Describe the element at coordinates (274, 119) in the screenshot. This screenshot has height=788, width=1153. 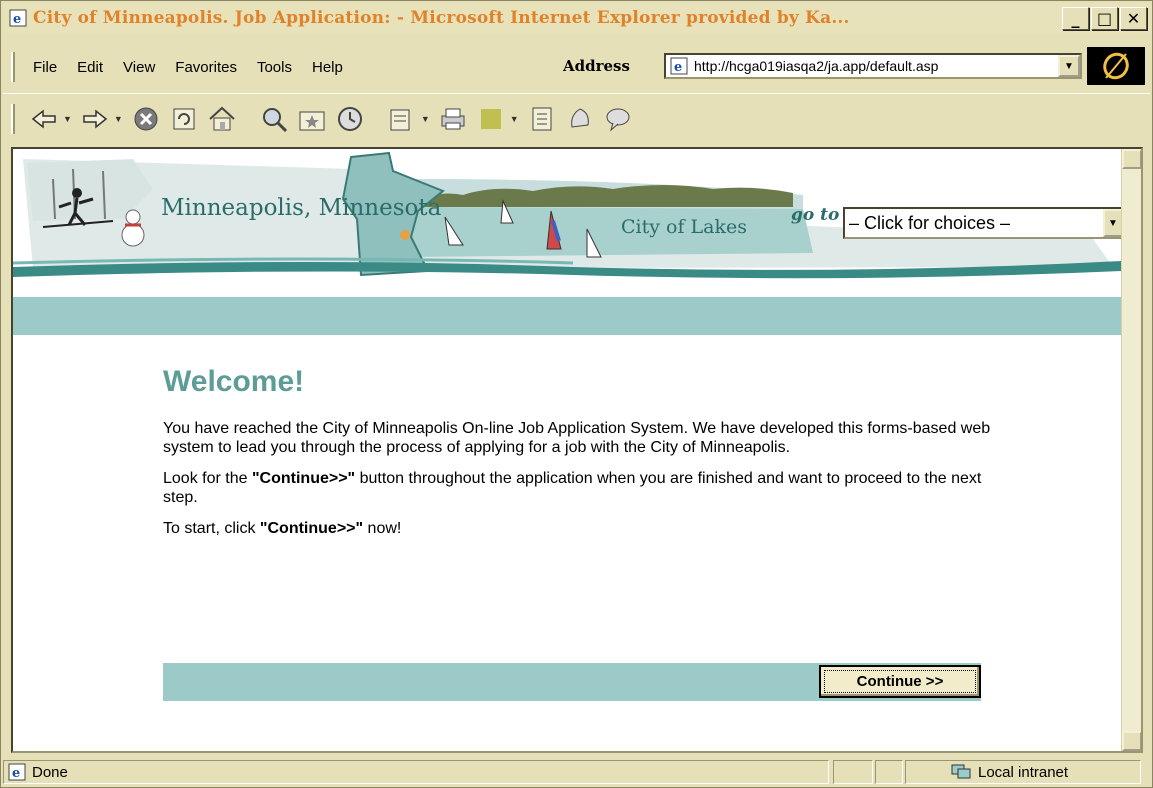
I see `search-icon` at that location.